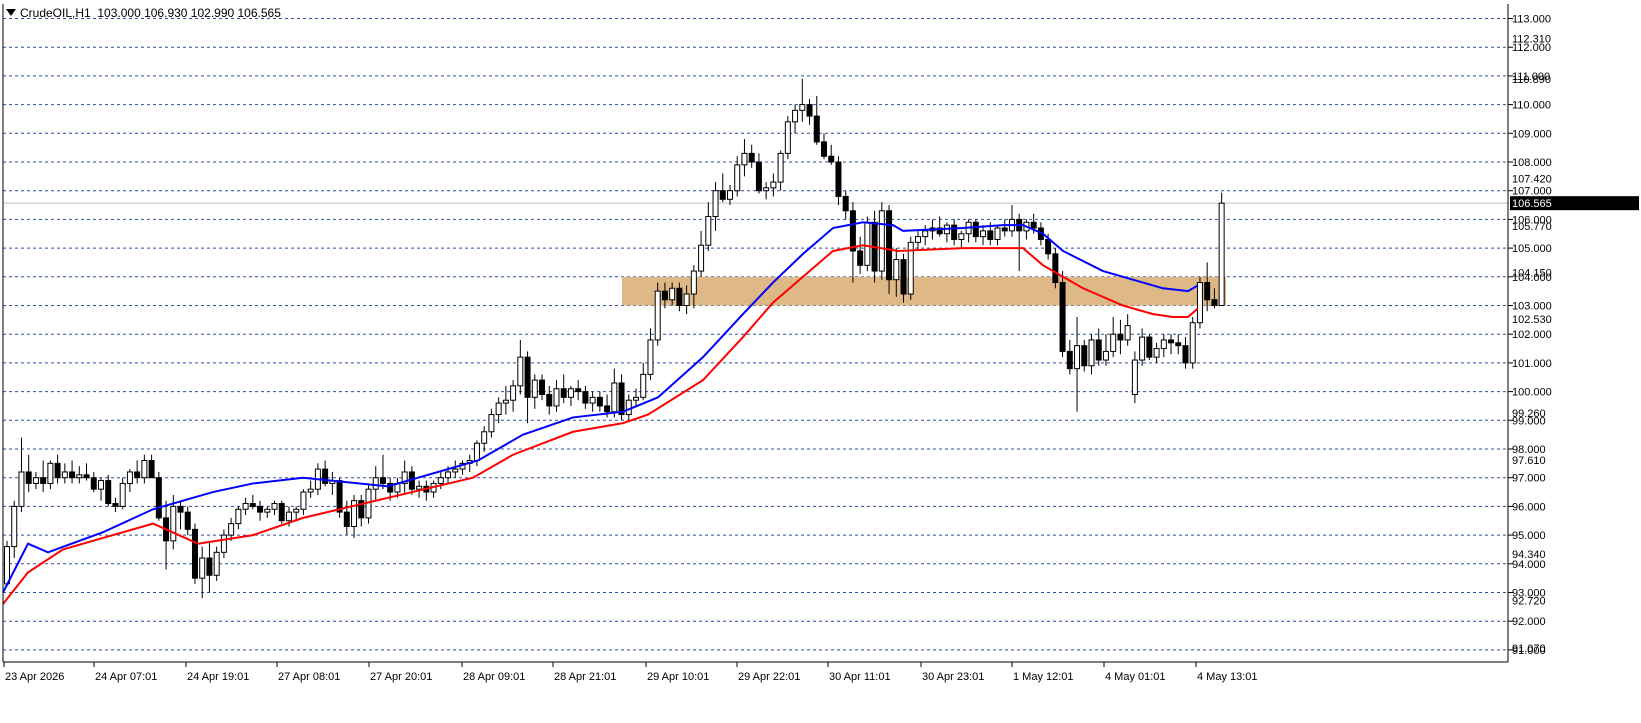 The height and width of the screenshot is (723, 1641). Describe the element at coordinates (1532, 335) in the screenshot. I see `y-tick-label: 102.000` at that location.